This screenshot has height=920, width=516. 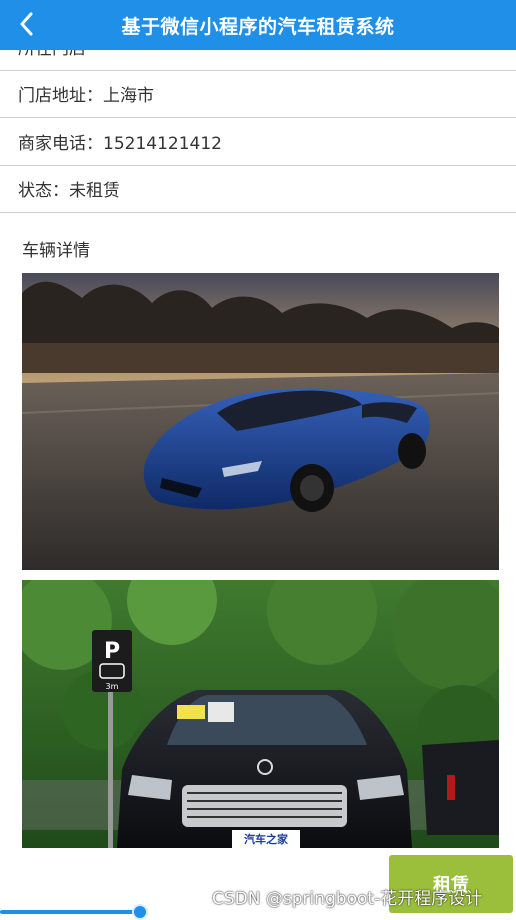 I want to click on status-row: 状态：未租赁, so click(x=258, y=189).